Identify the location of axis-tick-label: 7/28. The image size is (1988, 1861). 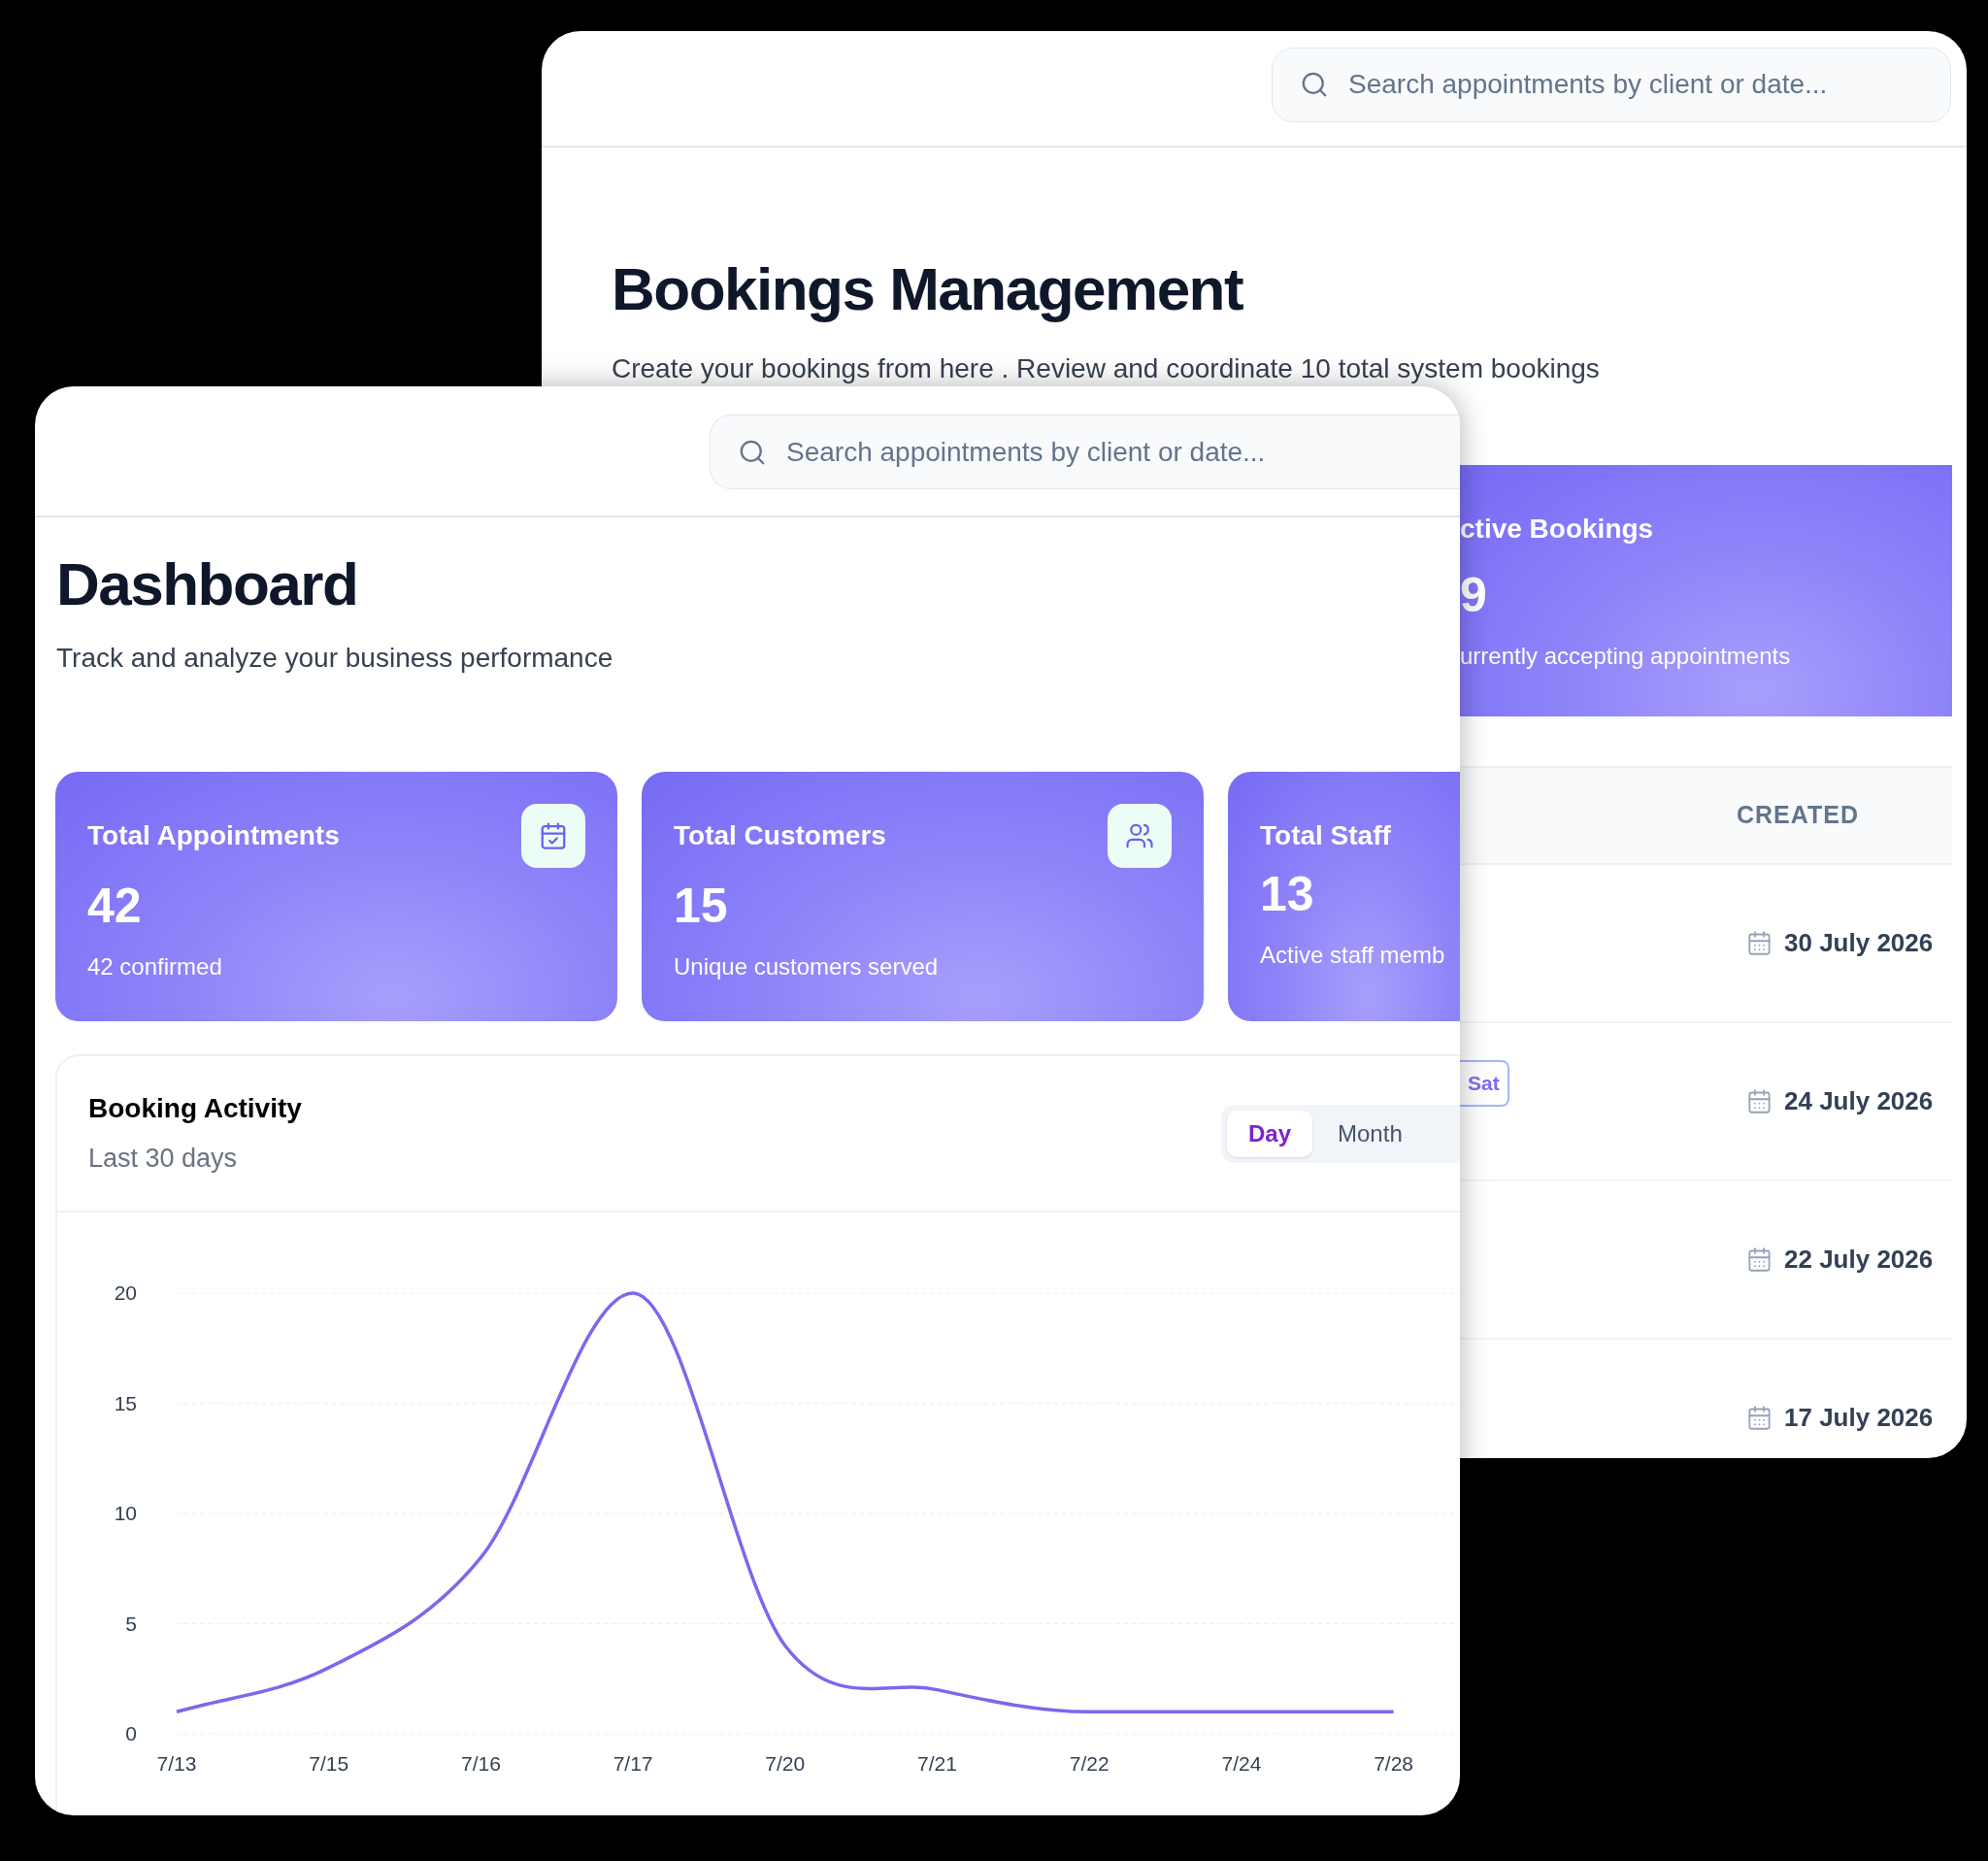
(1394, 1763).